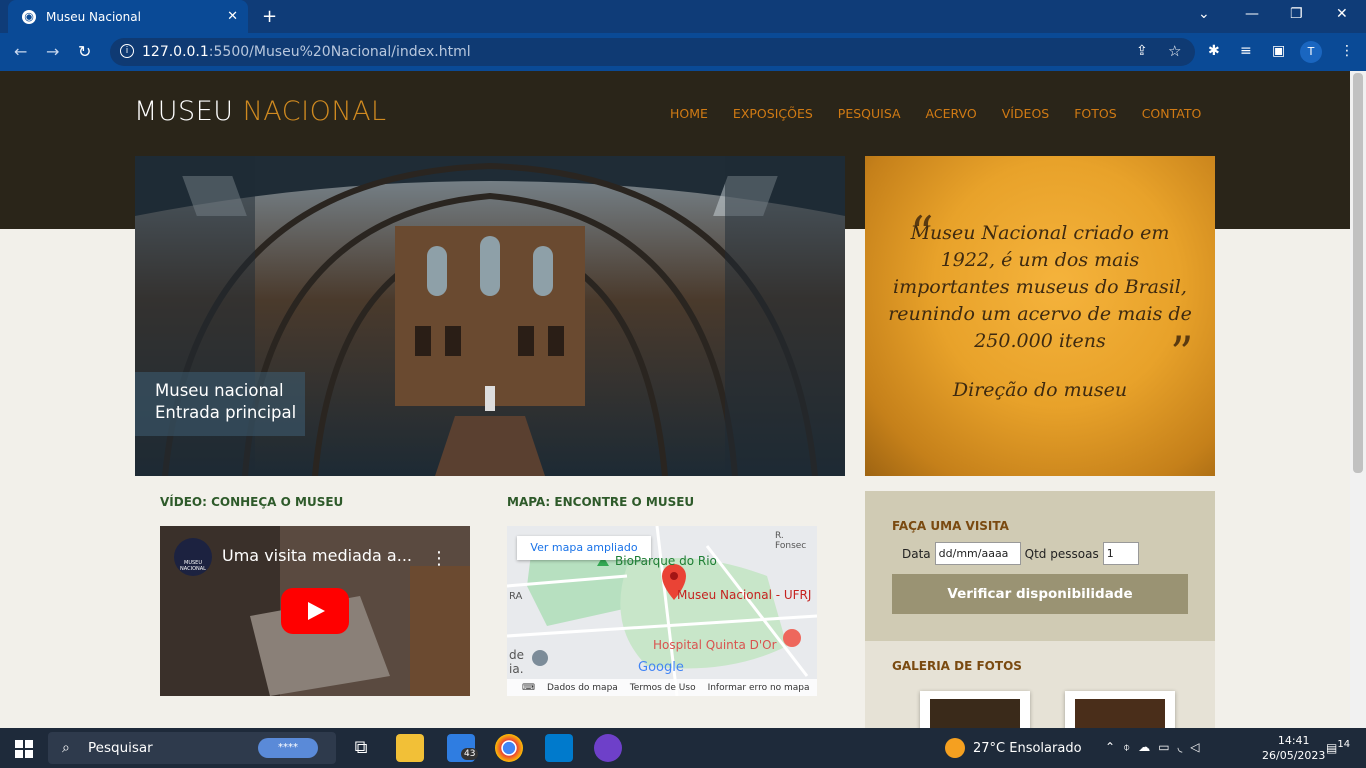  Describe the element at coordinates (127, 51) in the screenshot. I see `info-icon: i` at that location.